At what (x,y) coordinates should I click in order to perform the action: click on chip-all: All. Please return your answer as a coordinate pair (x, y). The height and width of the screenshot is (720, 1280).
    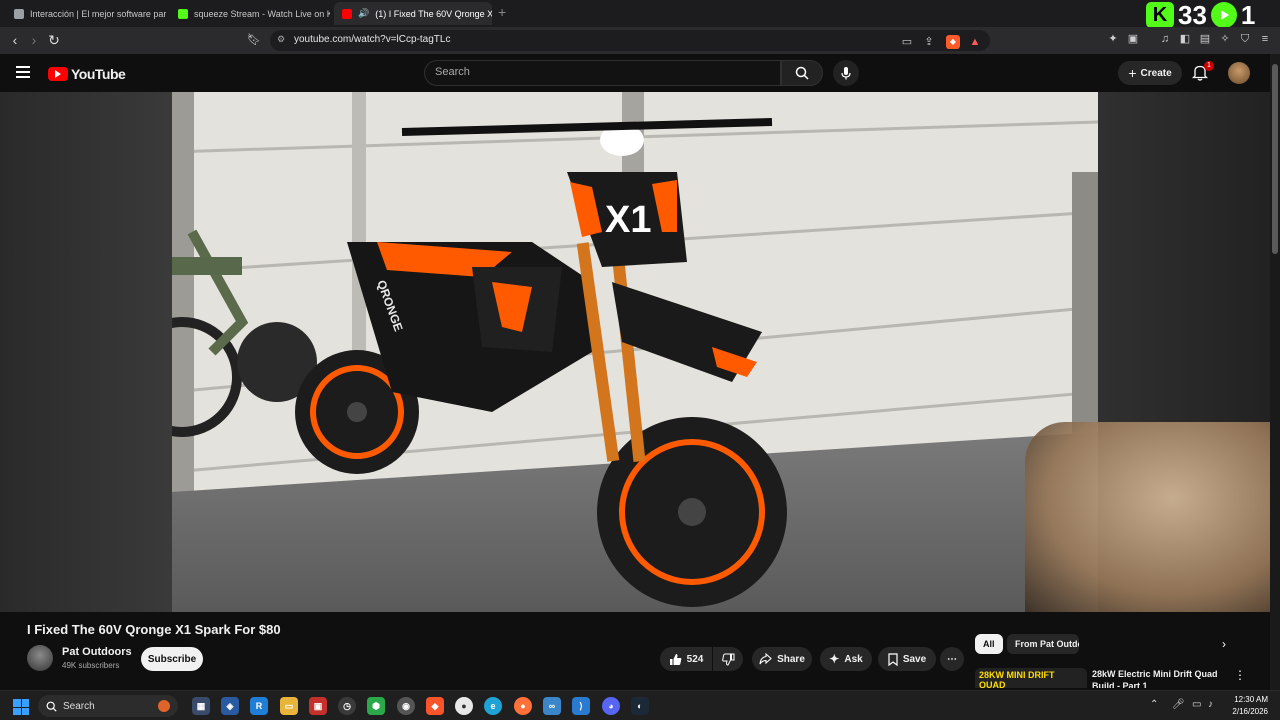
    Looking at the image, I should click on (989, 644).